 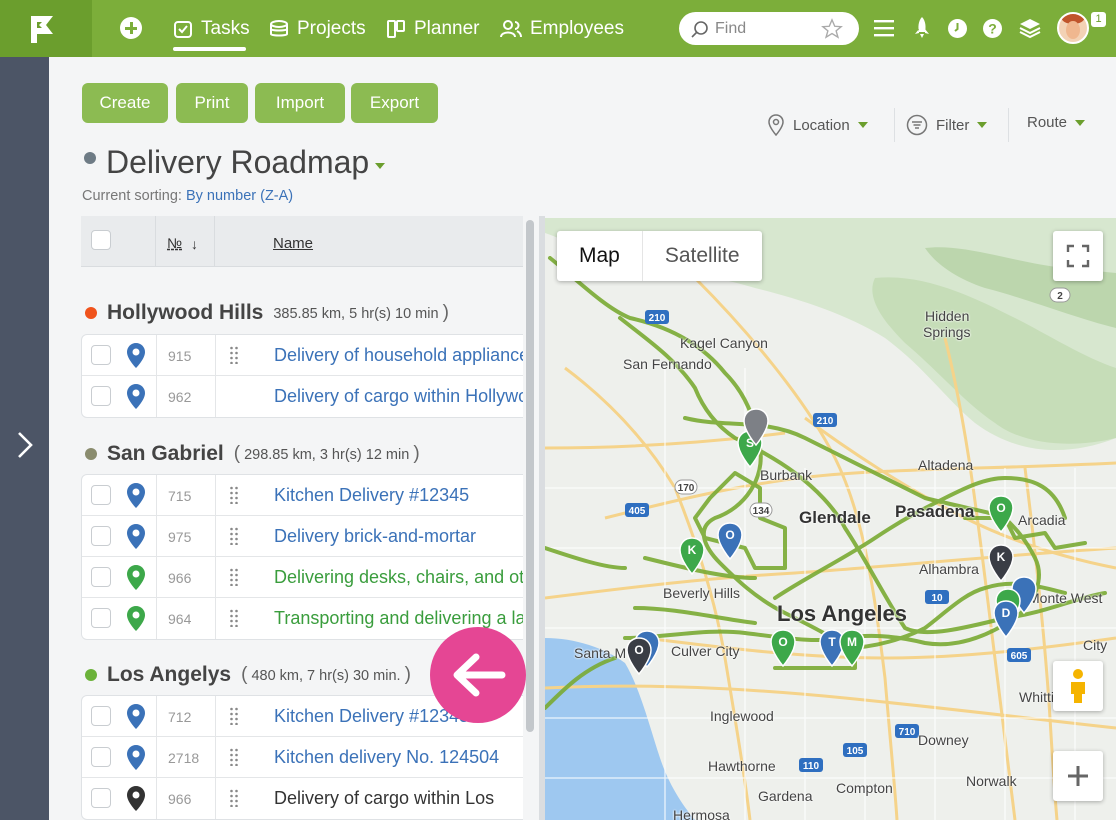 What do you see at coordinates (701, 256) in the screenshot?
I see `map-type-satellite: Satellite` at bounding box center [701, 256].